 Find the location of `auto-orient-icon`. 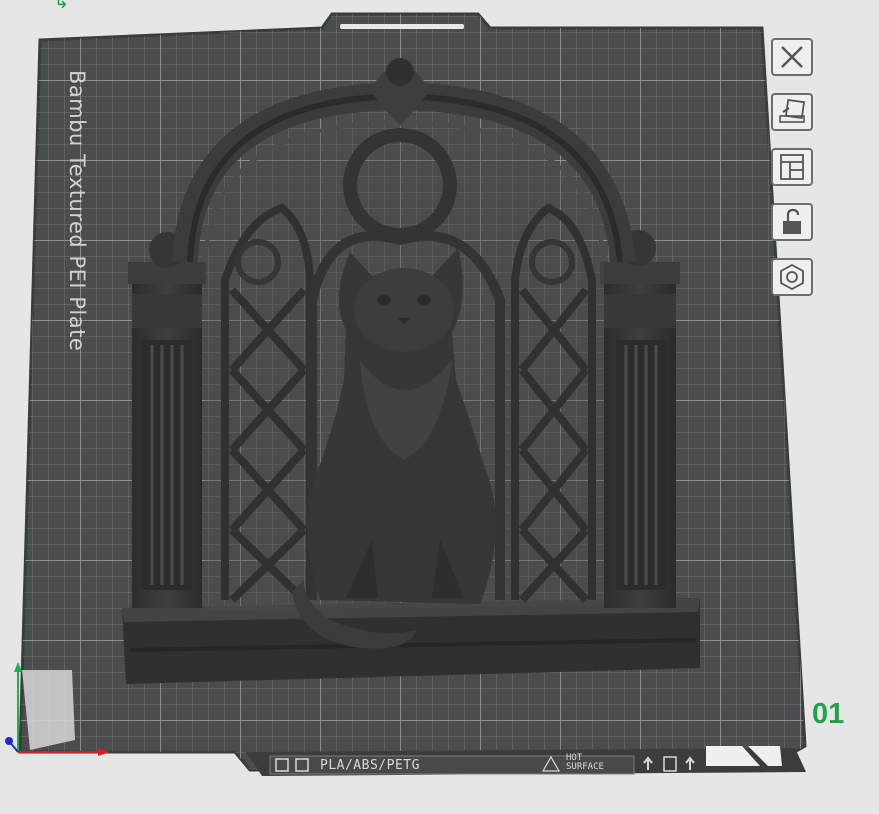

auto-orient-icon is located at coordinates (792, 110).